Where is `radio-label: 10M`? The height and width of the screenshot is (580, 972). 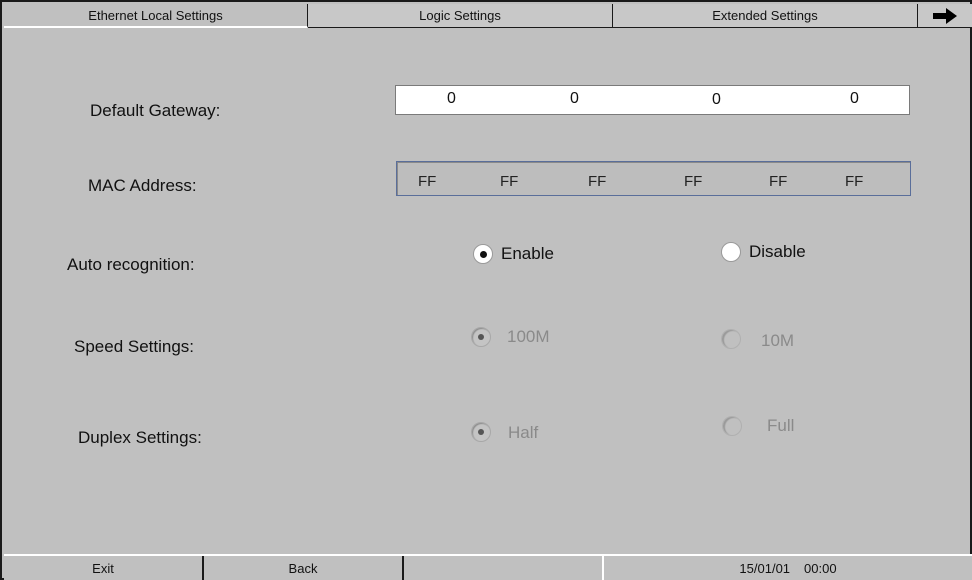
radio-label: 10M is located at coordinates (778, 340).